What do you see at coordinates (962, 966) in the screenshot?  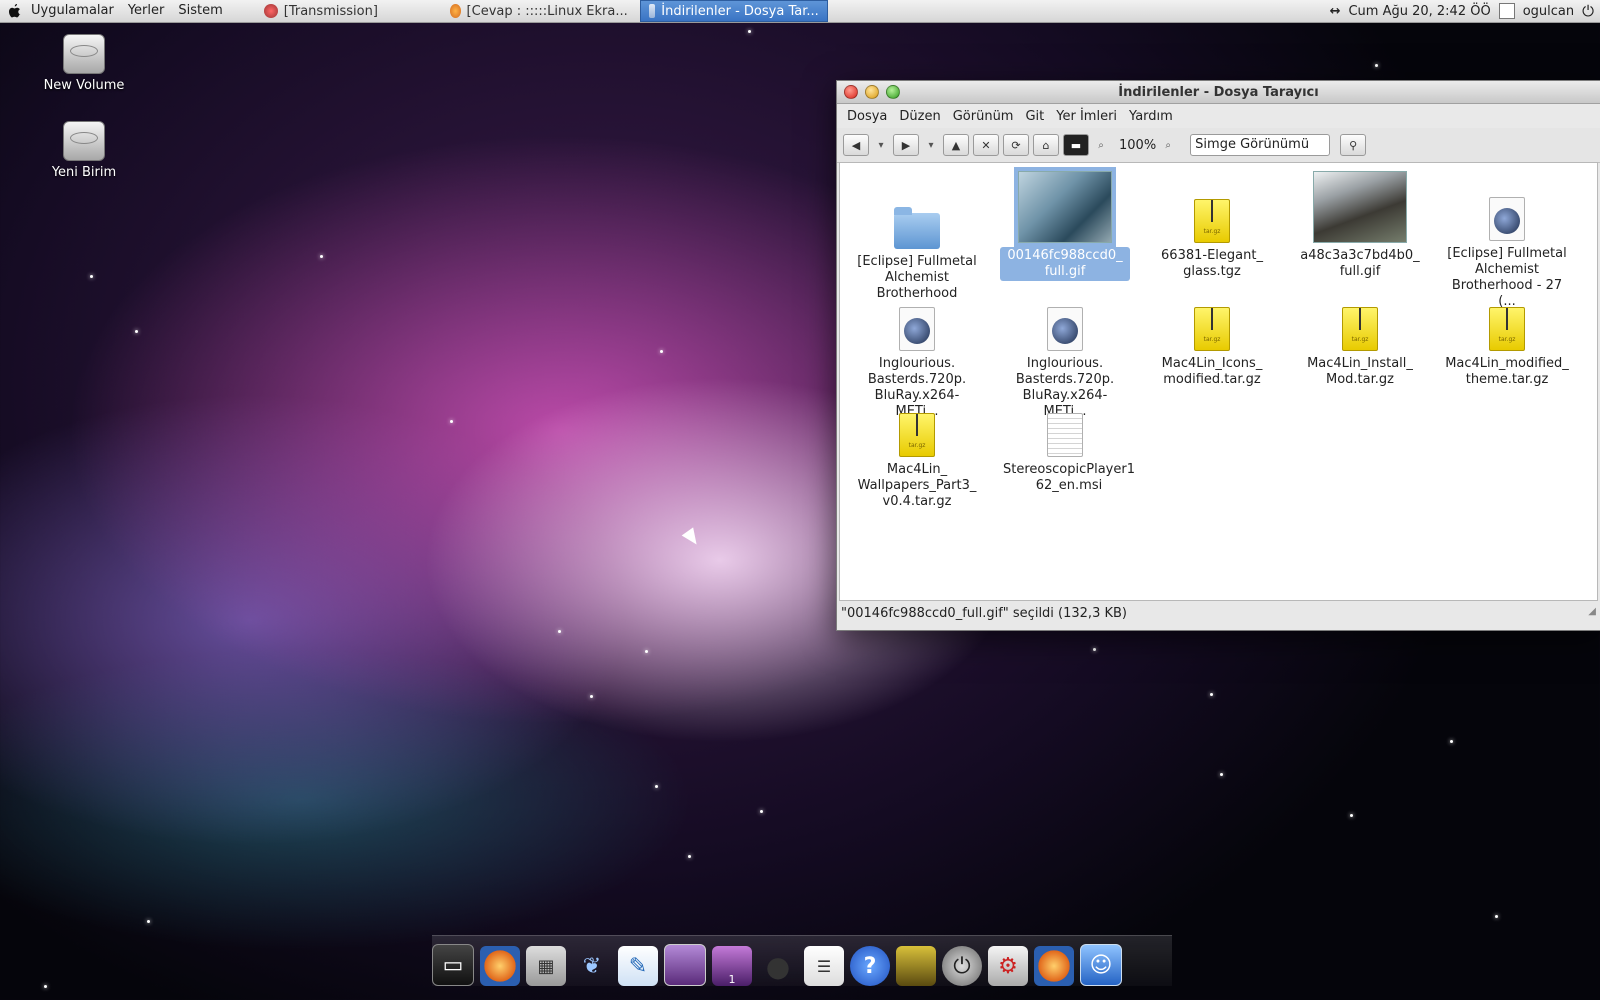 I see `power-icon: ⏻` at bounding box center [962, 966].